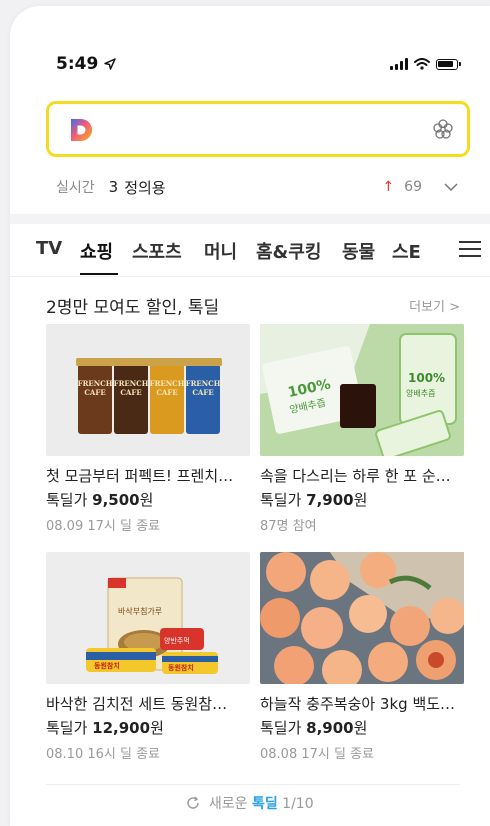 The width and height of the screenshot is (490, 826). Describe the element at coordinates (422, 64) in the screenshot. I see `wifi-icon` at that location.